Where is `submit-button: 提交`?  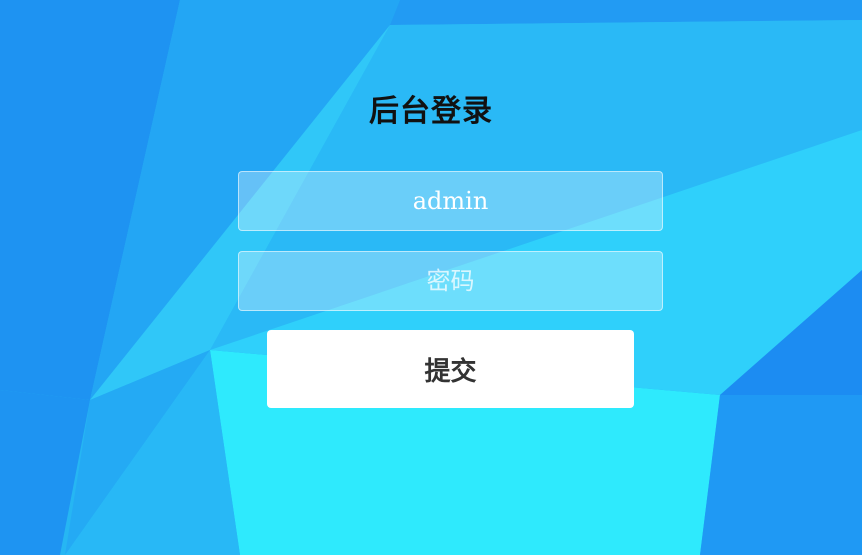
submit-button: 提交 is located at coordinates (450, 369).